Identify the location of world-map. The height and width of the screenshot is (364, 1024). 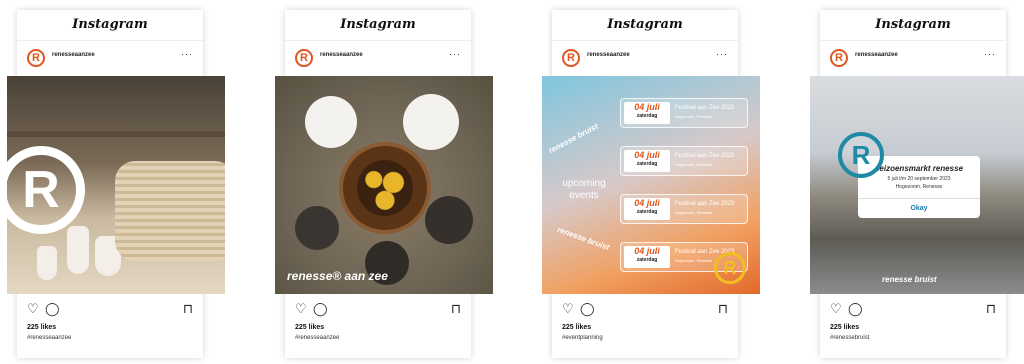
(385, 188).